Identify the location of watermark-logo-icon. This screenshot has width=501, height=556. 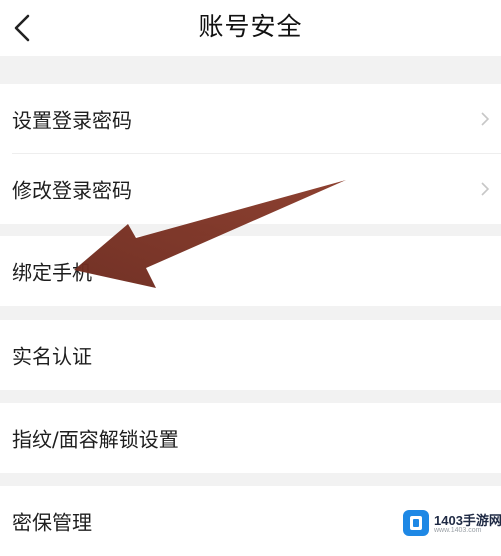
(416, 523).